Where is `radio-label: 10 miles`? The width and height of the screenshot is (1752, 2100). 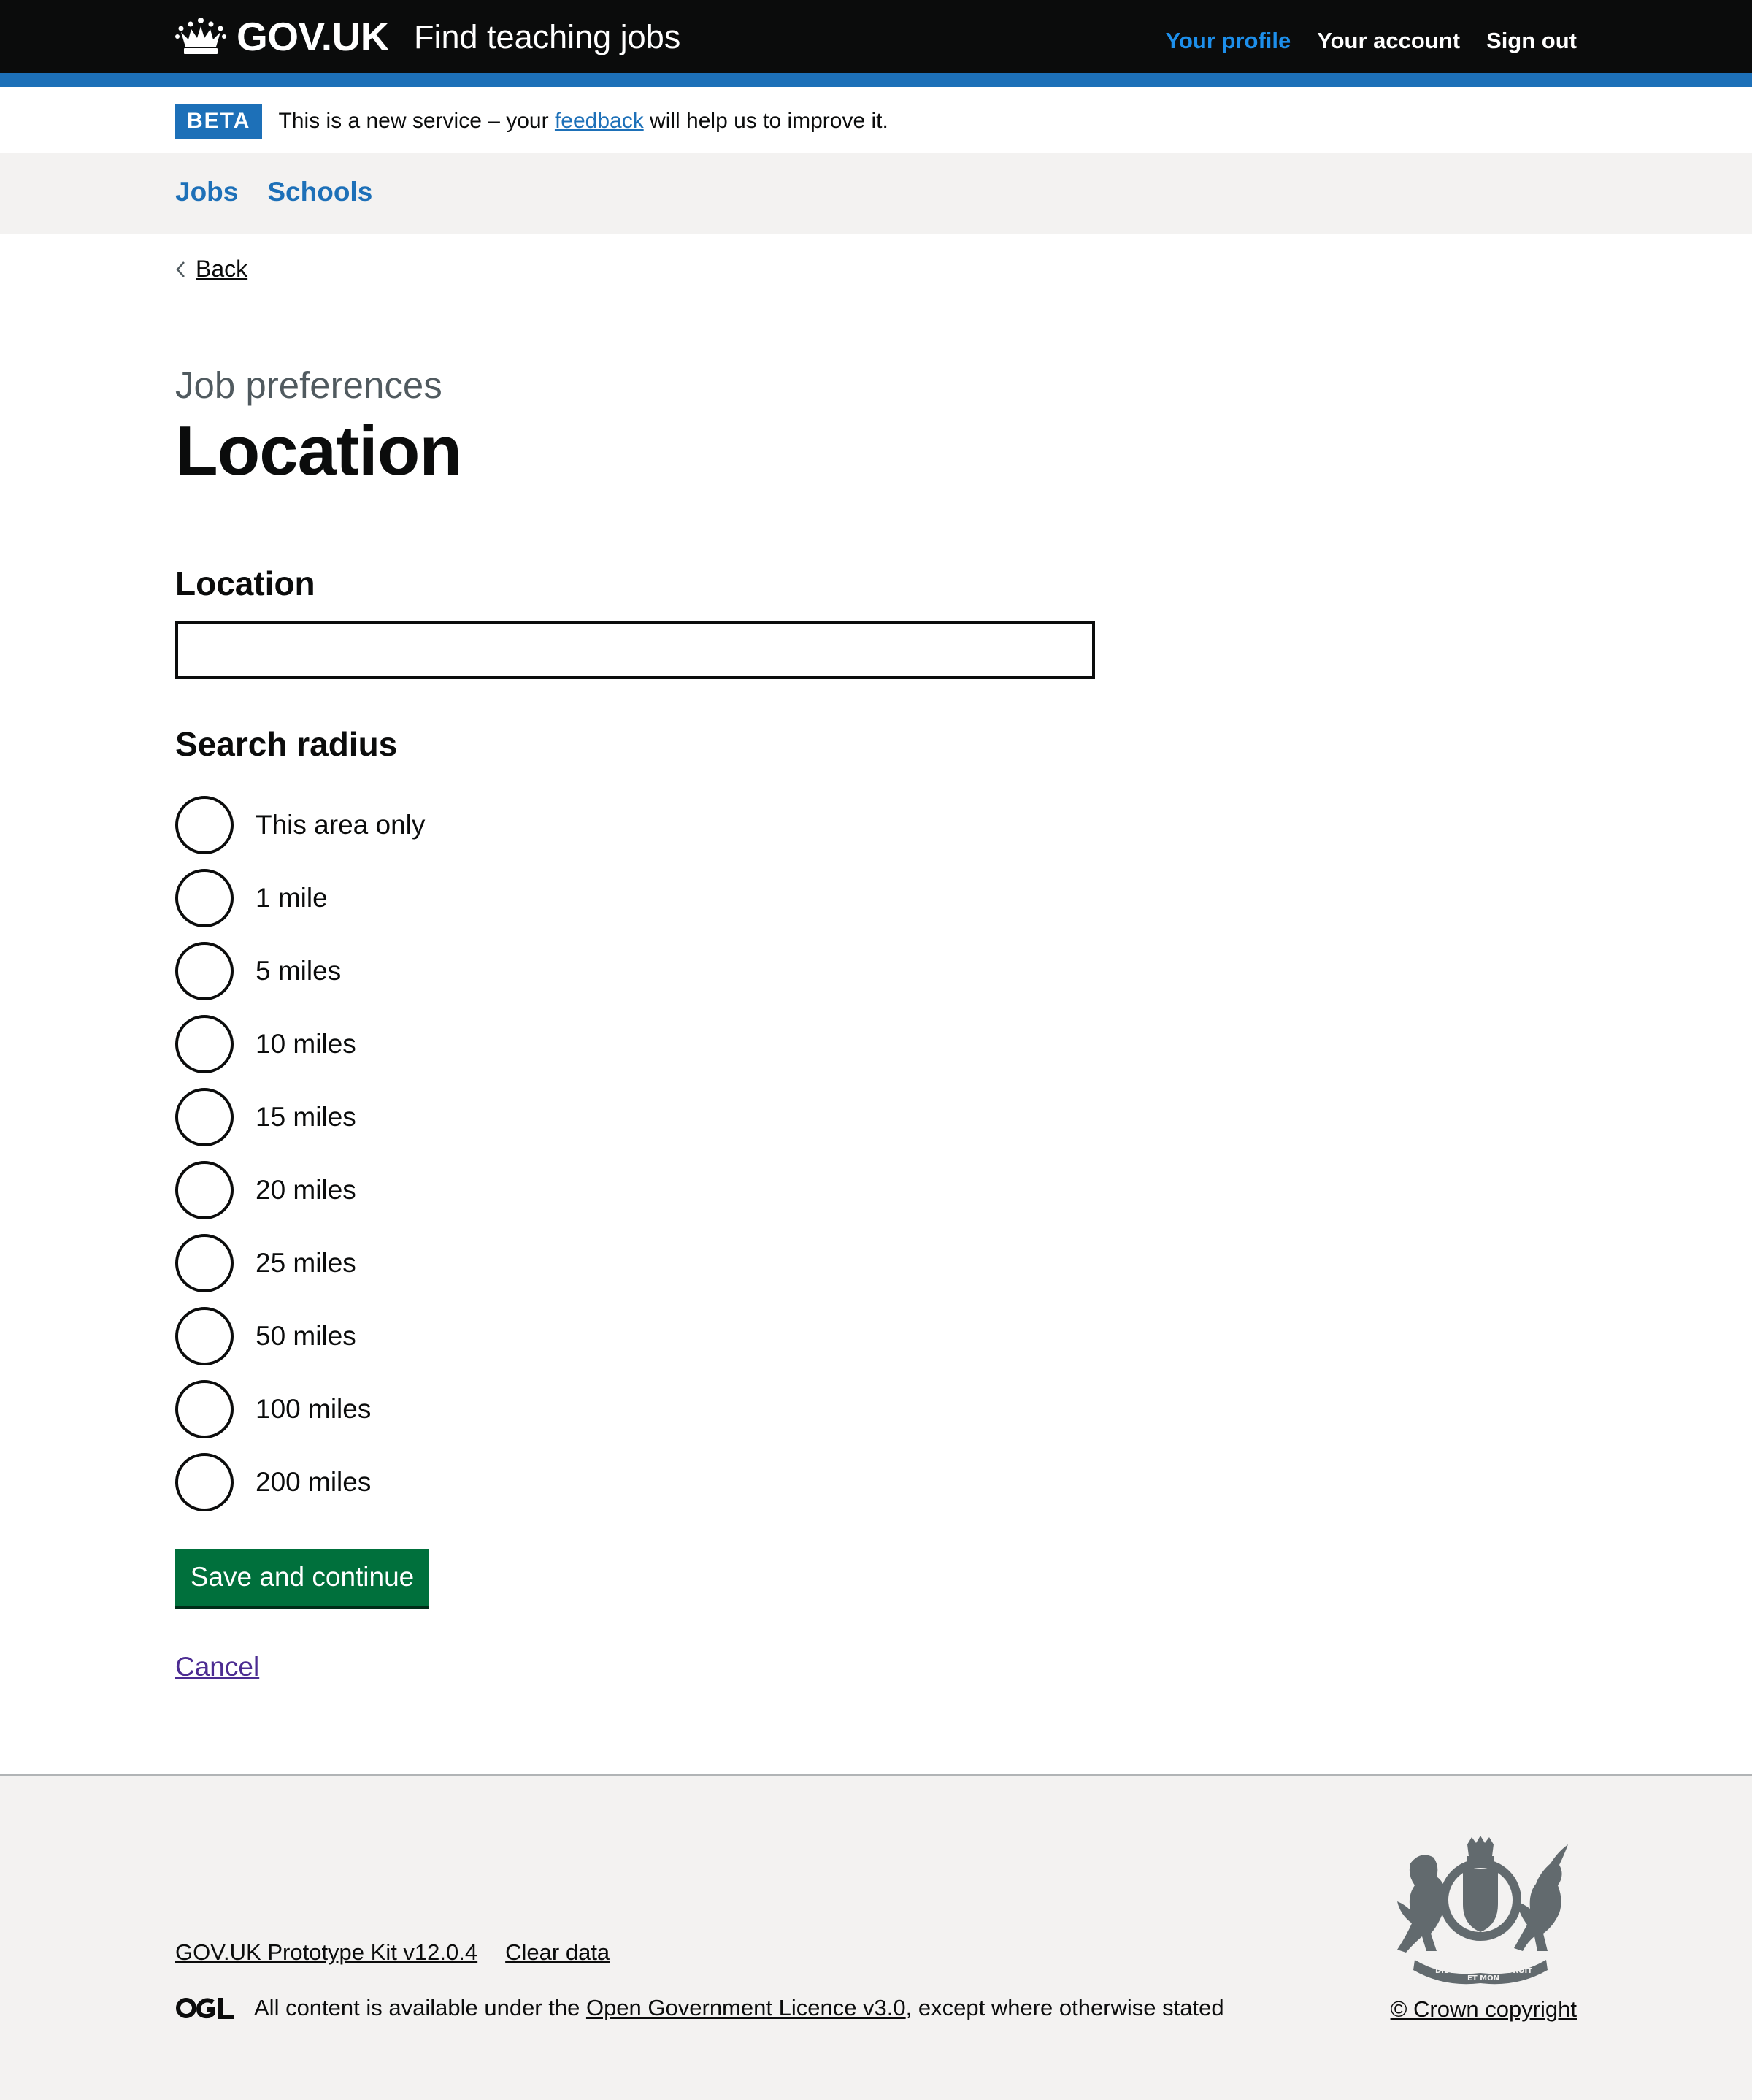
radio-label: 10 miles is located at coordinates (306, 1044).